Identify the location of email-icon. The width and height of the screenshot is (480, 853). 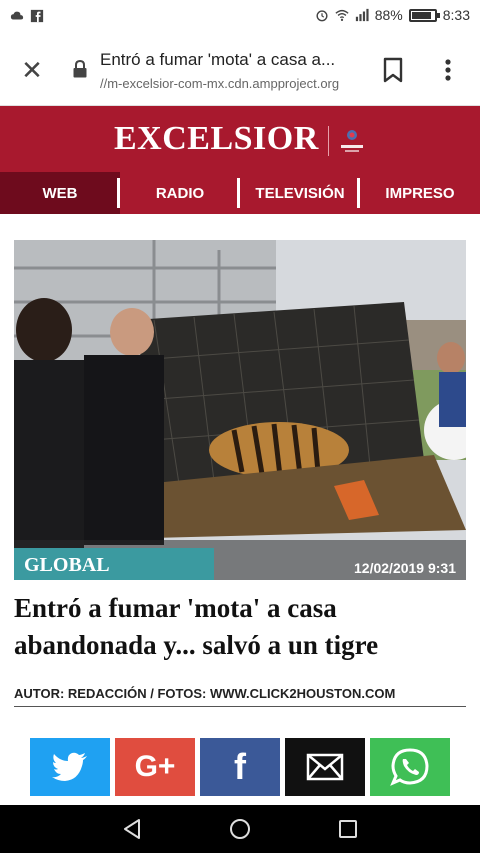
(325, 767).